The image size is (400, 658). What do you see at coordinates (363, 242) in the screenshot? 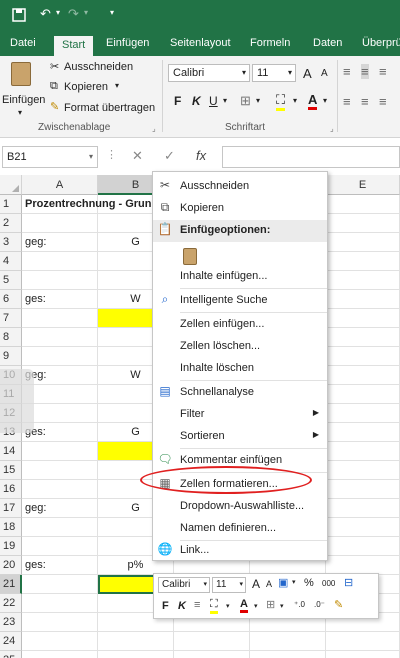
I see `cell-e3` at bounding box center [363, 242].